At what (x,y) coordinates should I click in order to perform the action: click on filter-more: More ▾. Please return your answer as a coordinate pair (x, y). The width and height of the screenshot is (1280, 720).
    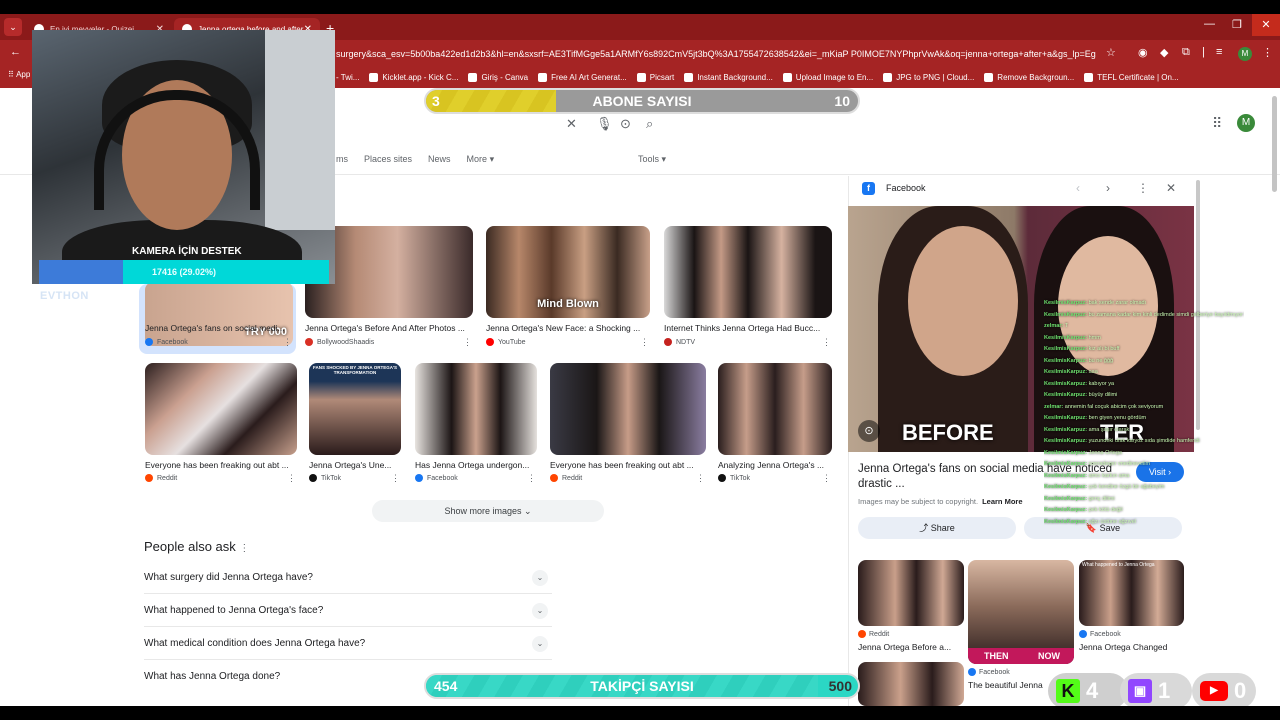
    Looking at the image, I should click on (481, 159).